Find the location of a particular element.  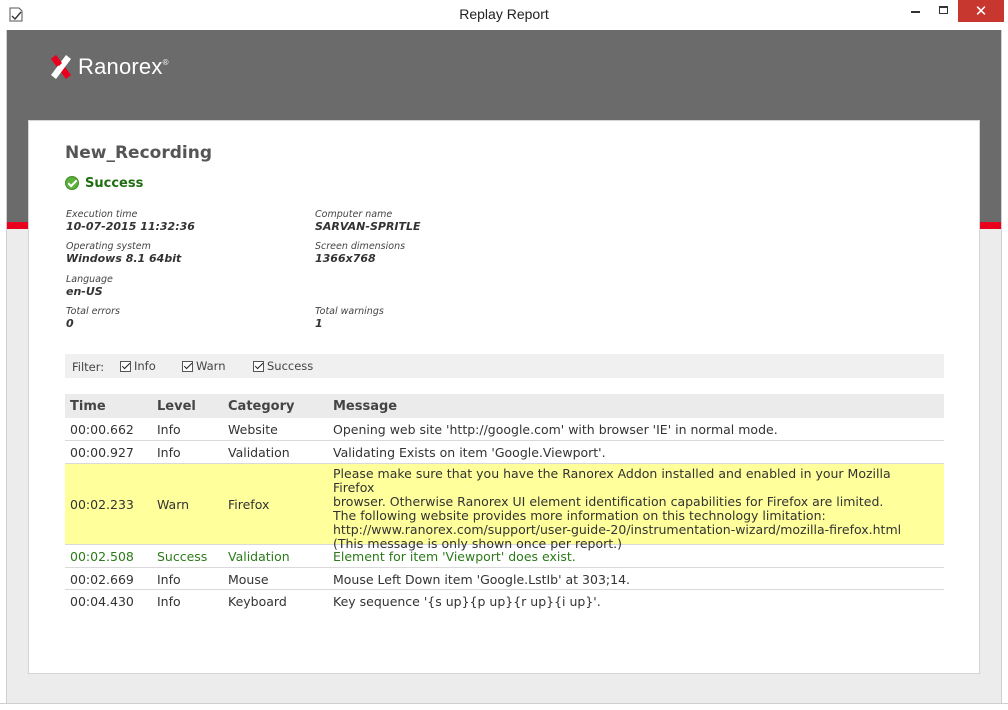

info-operating-system: Operating system Windows 8.1 64bit is located at coordinates (124, 253).